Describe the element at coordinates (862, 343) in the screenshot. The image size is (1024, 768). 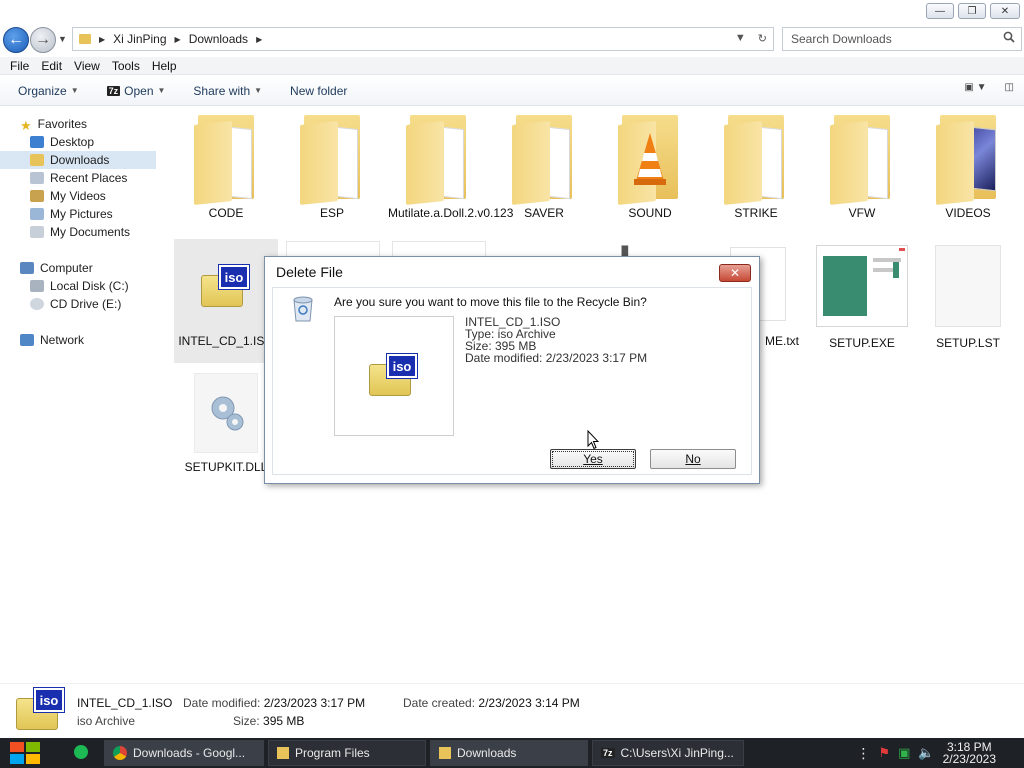
I see `file-name: SETUP.EXE` at that location.